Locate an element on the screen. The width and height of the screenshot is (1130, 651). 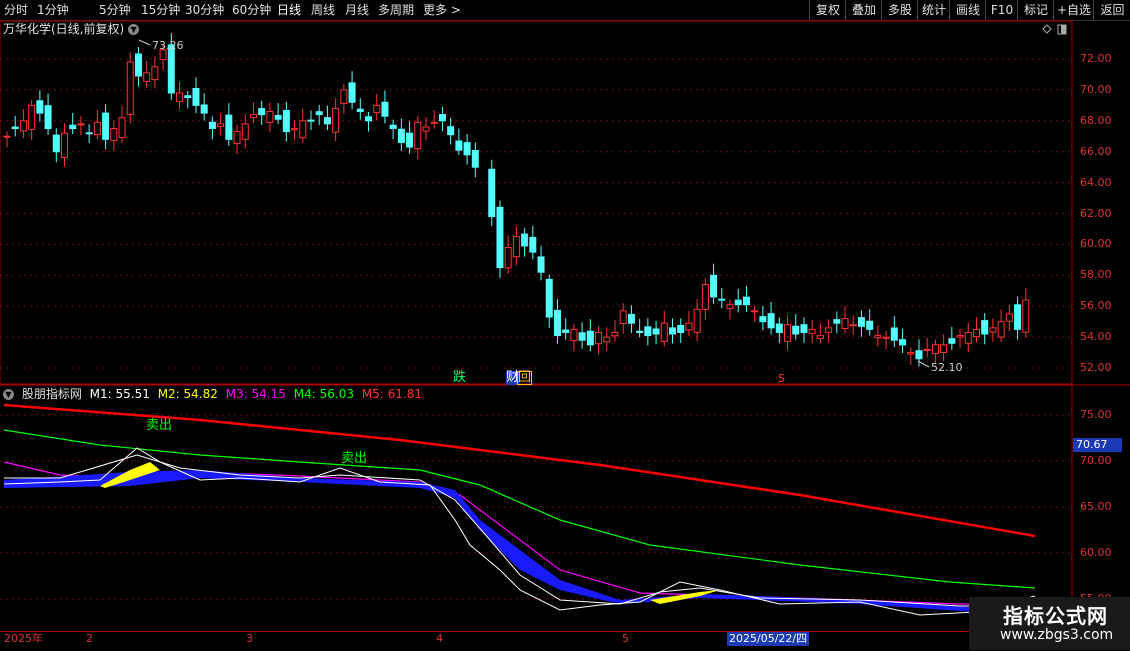
indicator-tick-label: 60.00 is located at coordinates (1096, 552).